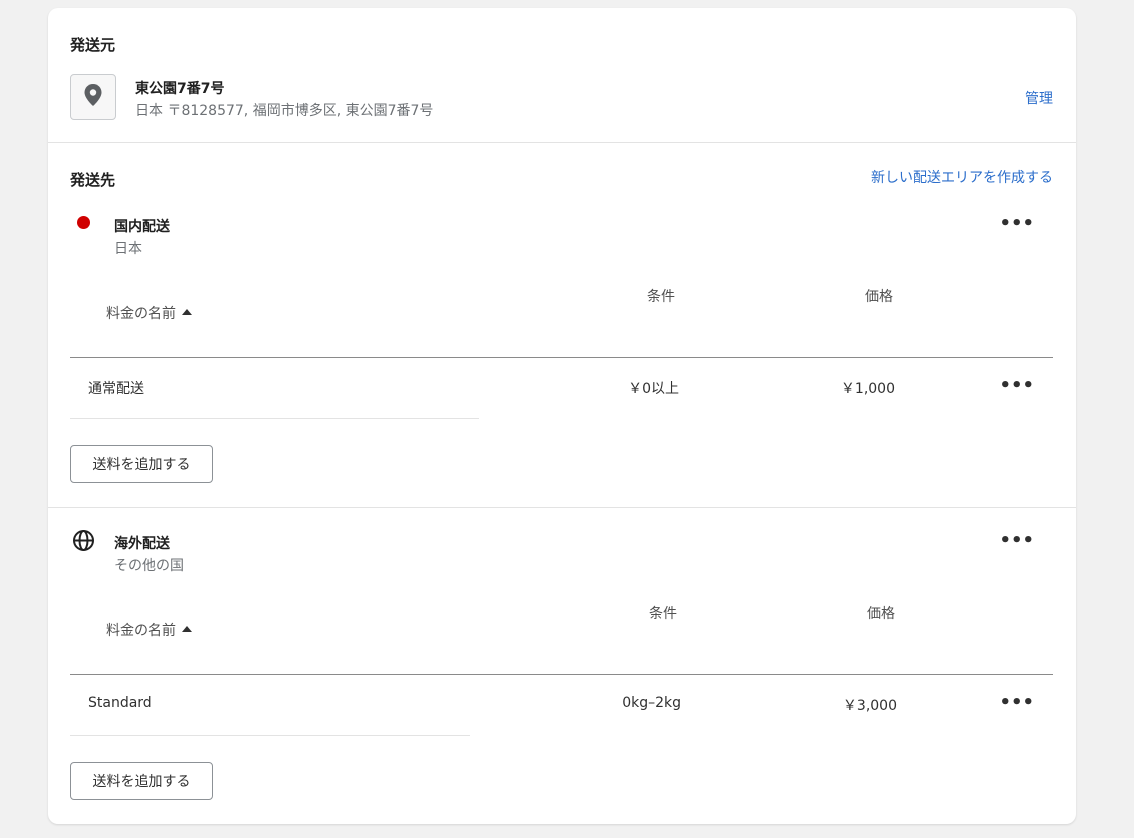 The width and height of the screenshot is (1134, 838). I want to click on zone-name-international: 海外配送, so click(142, 544).